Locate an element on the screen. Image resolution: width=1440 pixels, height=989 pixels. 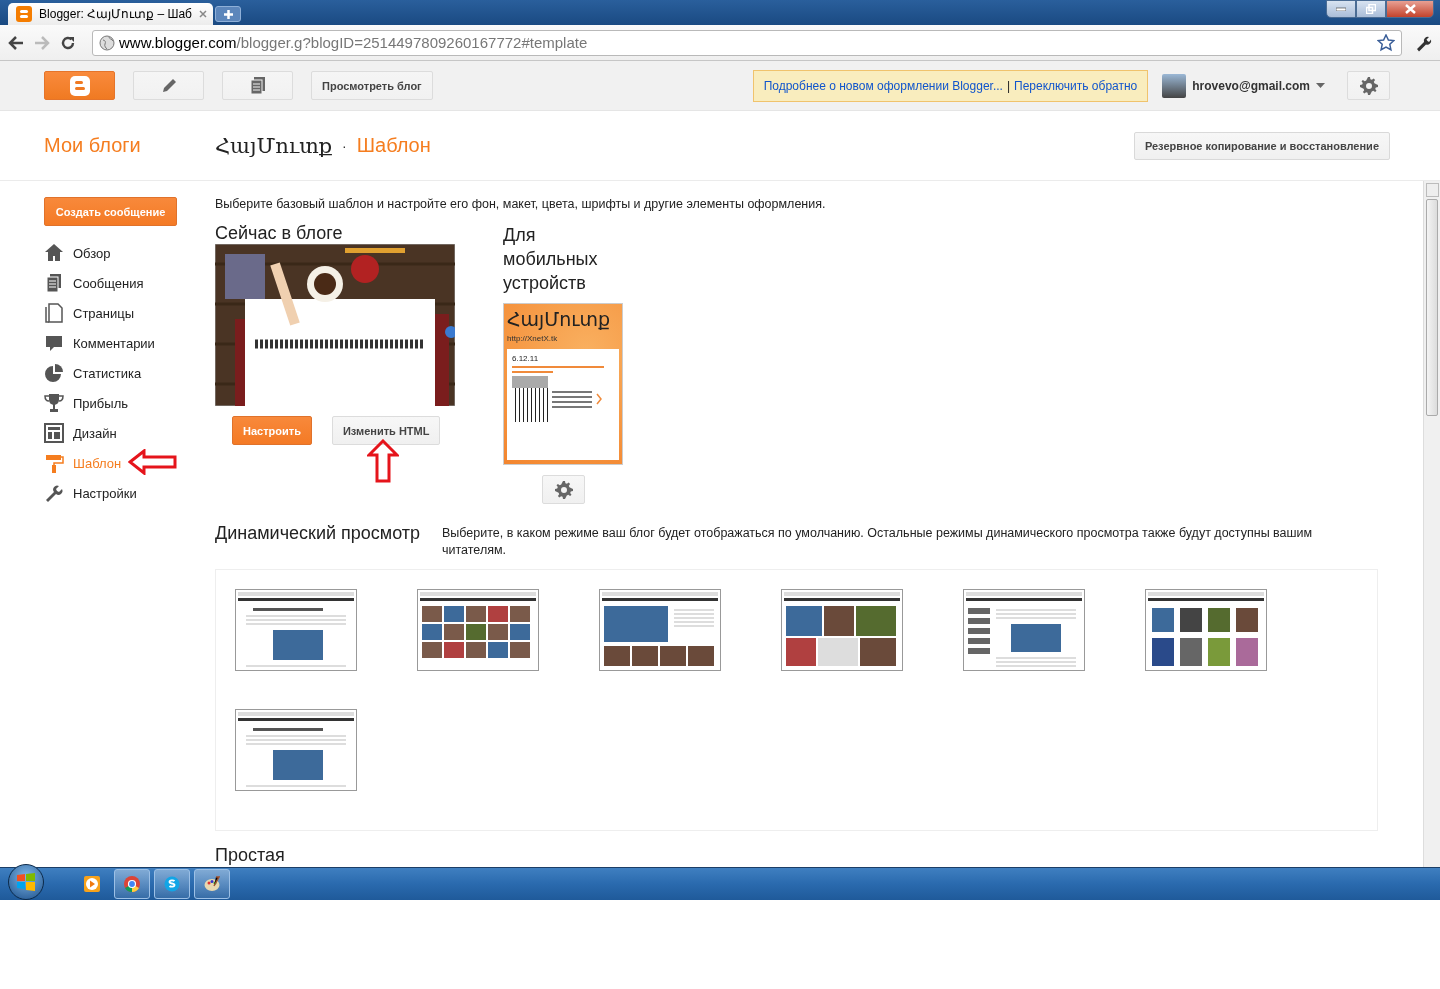
sidebar-item: Страницы is located at coordinates (89, 313).